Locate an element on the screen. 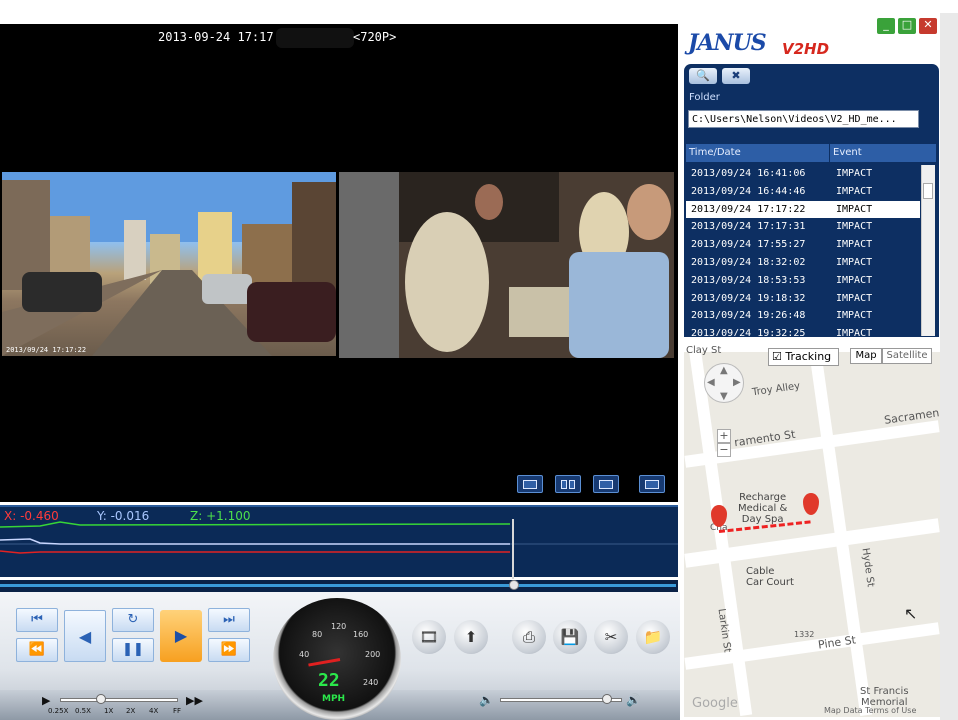 The width and height of the screenshot is (958, 720). event-date: 2013/09/24 16:44:46 is located at coordinates (748, 191).